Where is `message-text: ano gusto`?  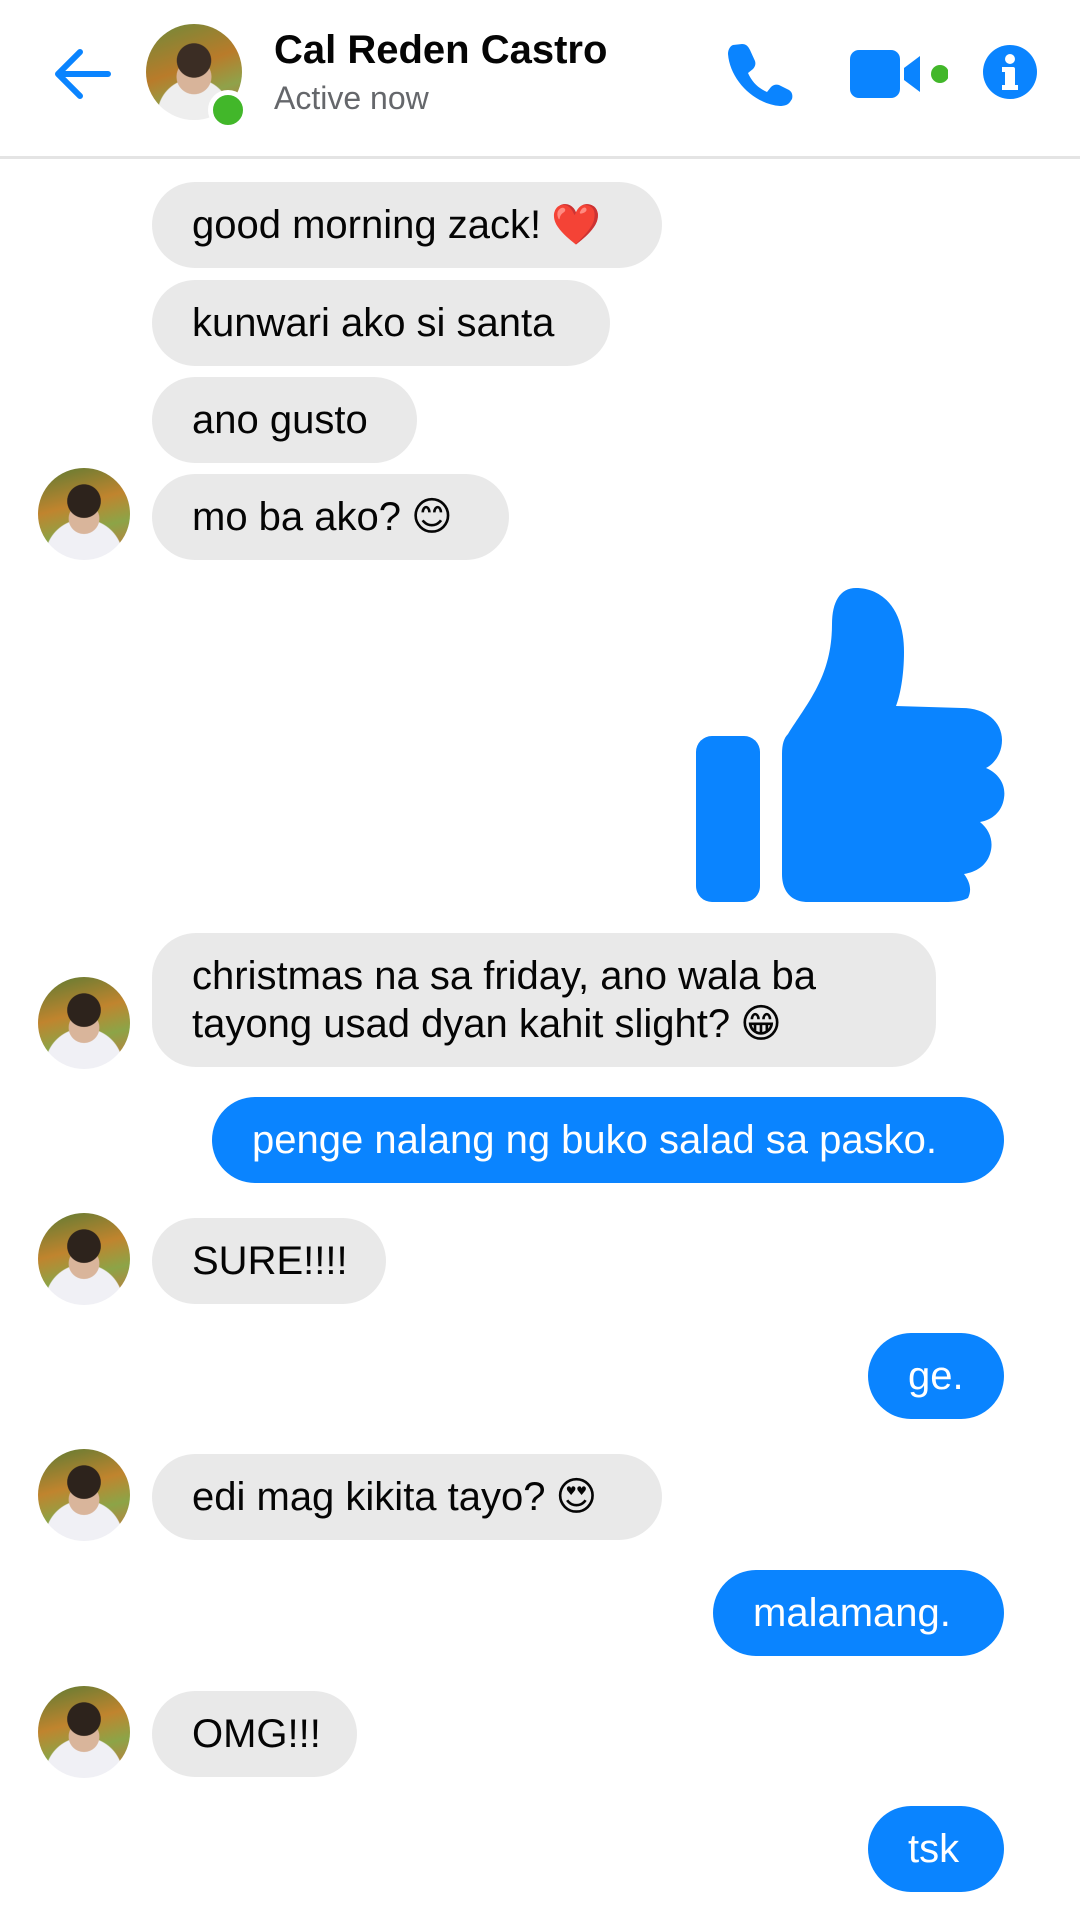
message-text: ano gusto is located at coordinates (280, 420).